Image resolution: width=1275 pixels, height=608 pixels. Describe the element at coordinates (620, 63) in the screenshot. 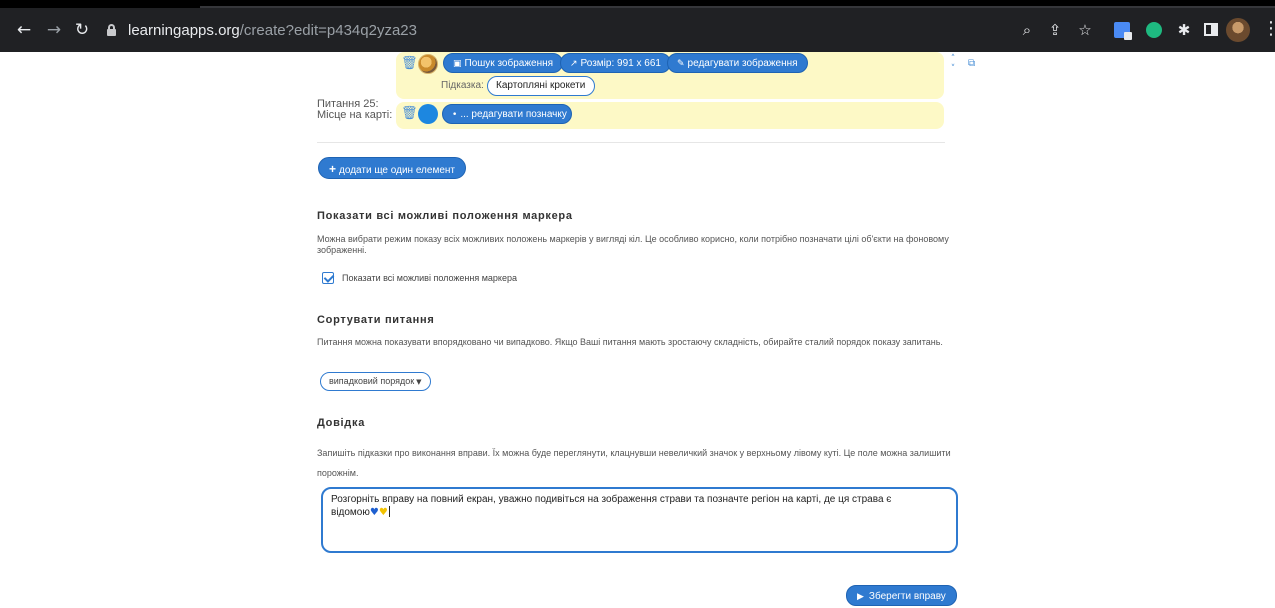

I see `size-label: Розмір: 991 x 661` at that location.